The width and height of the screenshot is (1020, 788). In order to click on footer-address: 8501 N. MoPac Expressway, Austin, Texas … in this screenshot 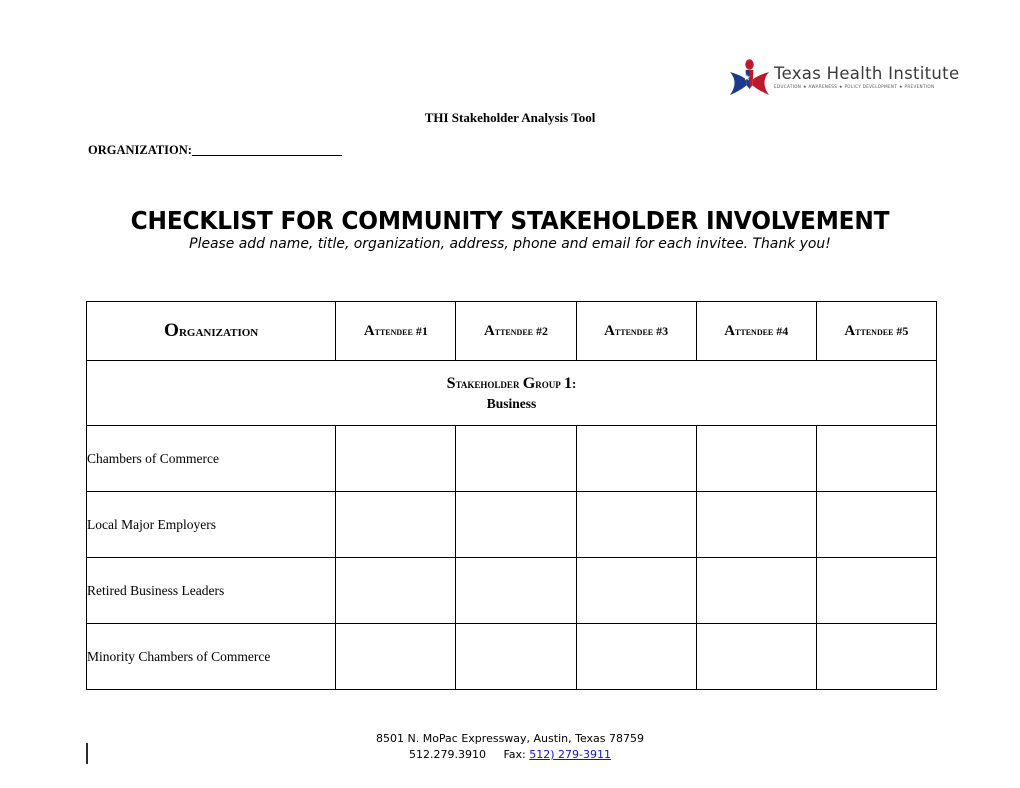, I will do `click(509, 738)`.